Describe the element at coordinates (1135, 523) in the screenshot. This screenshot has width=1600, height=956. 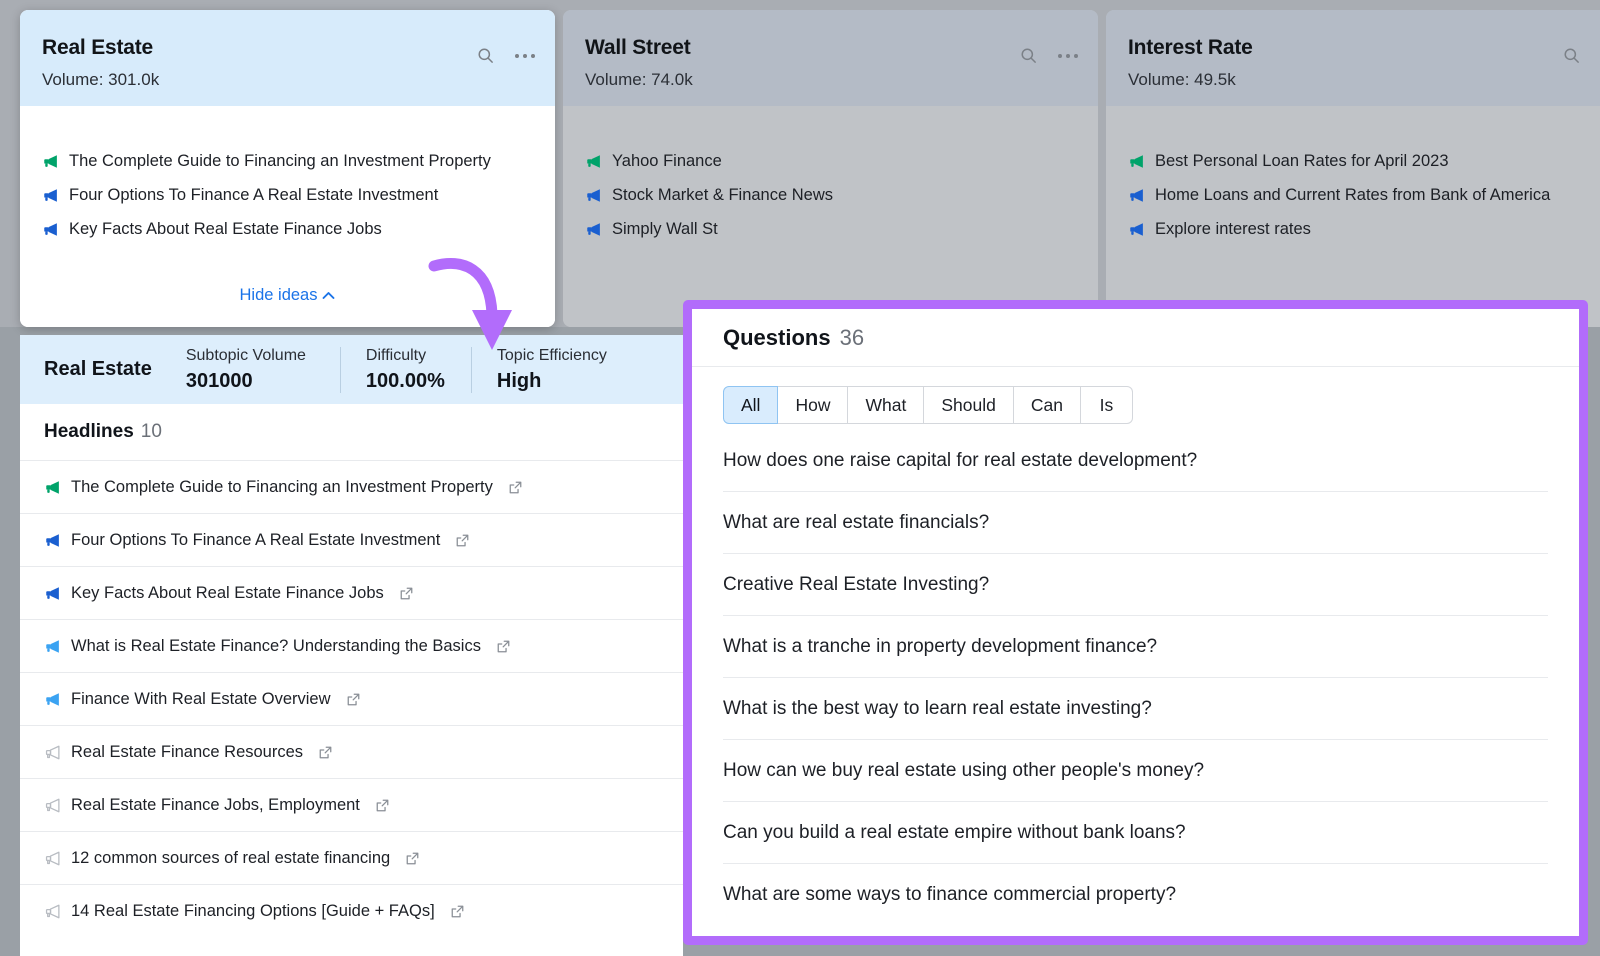
I see `question-row: What are real estate financials?` at that location.